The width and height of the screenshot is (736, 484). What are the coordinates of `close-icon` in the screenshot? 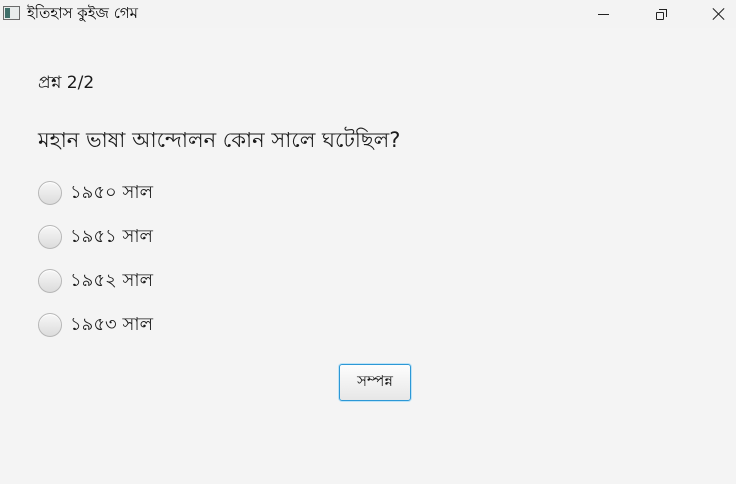 It's located at (719, 14).